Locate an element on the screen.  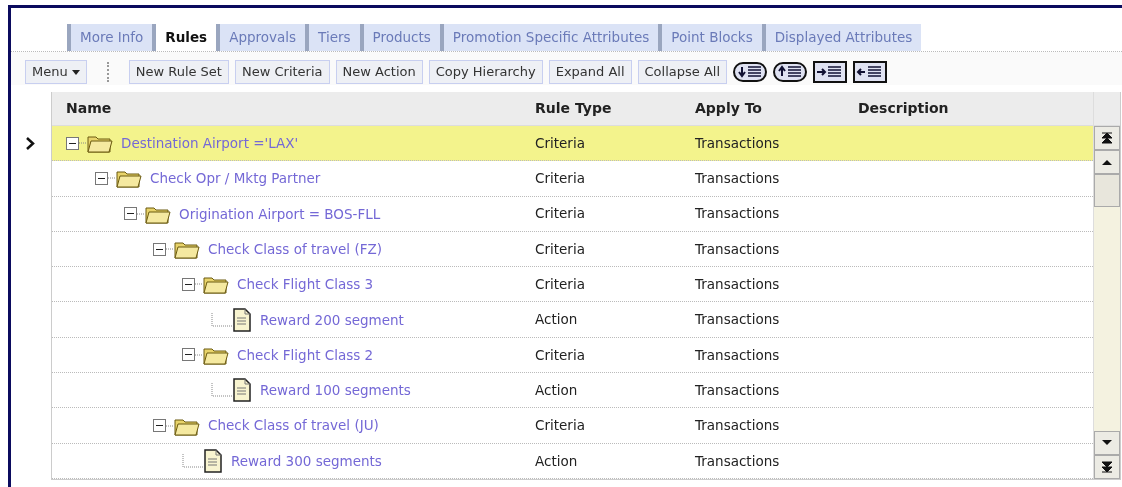
tree-row: Reward 100 segments Action Transactions is located at coordinates (572, 391).